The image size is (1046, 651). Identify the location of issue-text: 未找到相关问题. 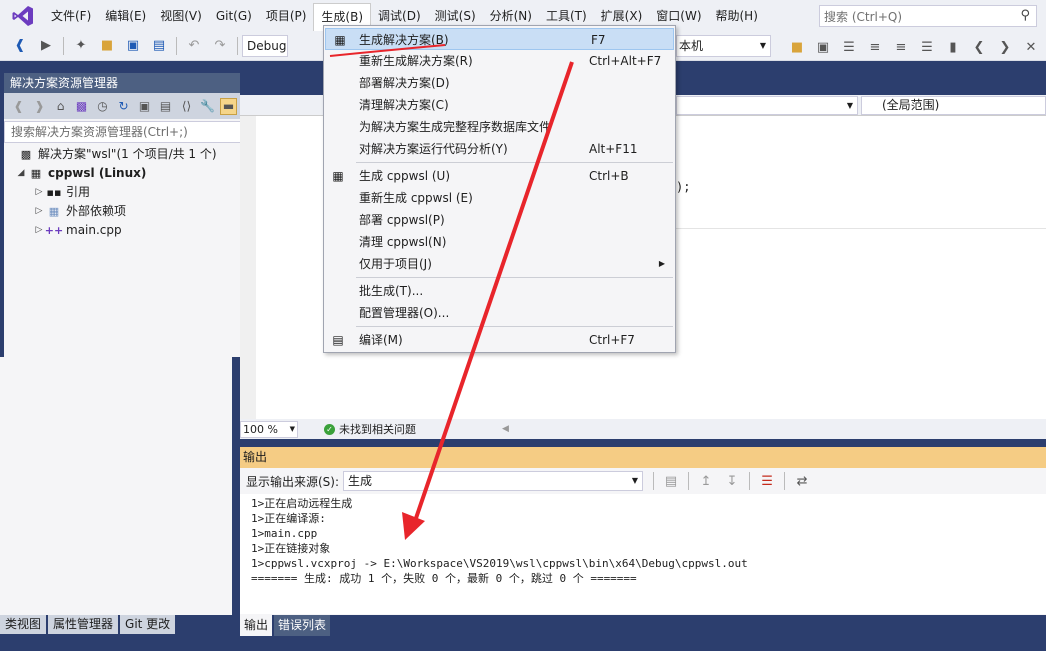
(377, 429).